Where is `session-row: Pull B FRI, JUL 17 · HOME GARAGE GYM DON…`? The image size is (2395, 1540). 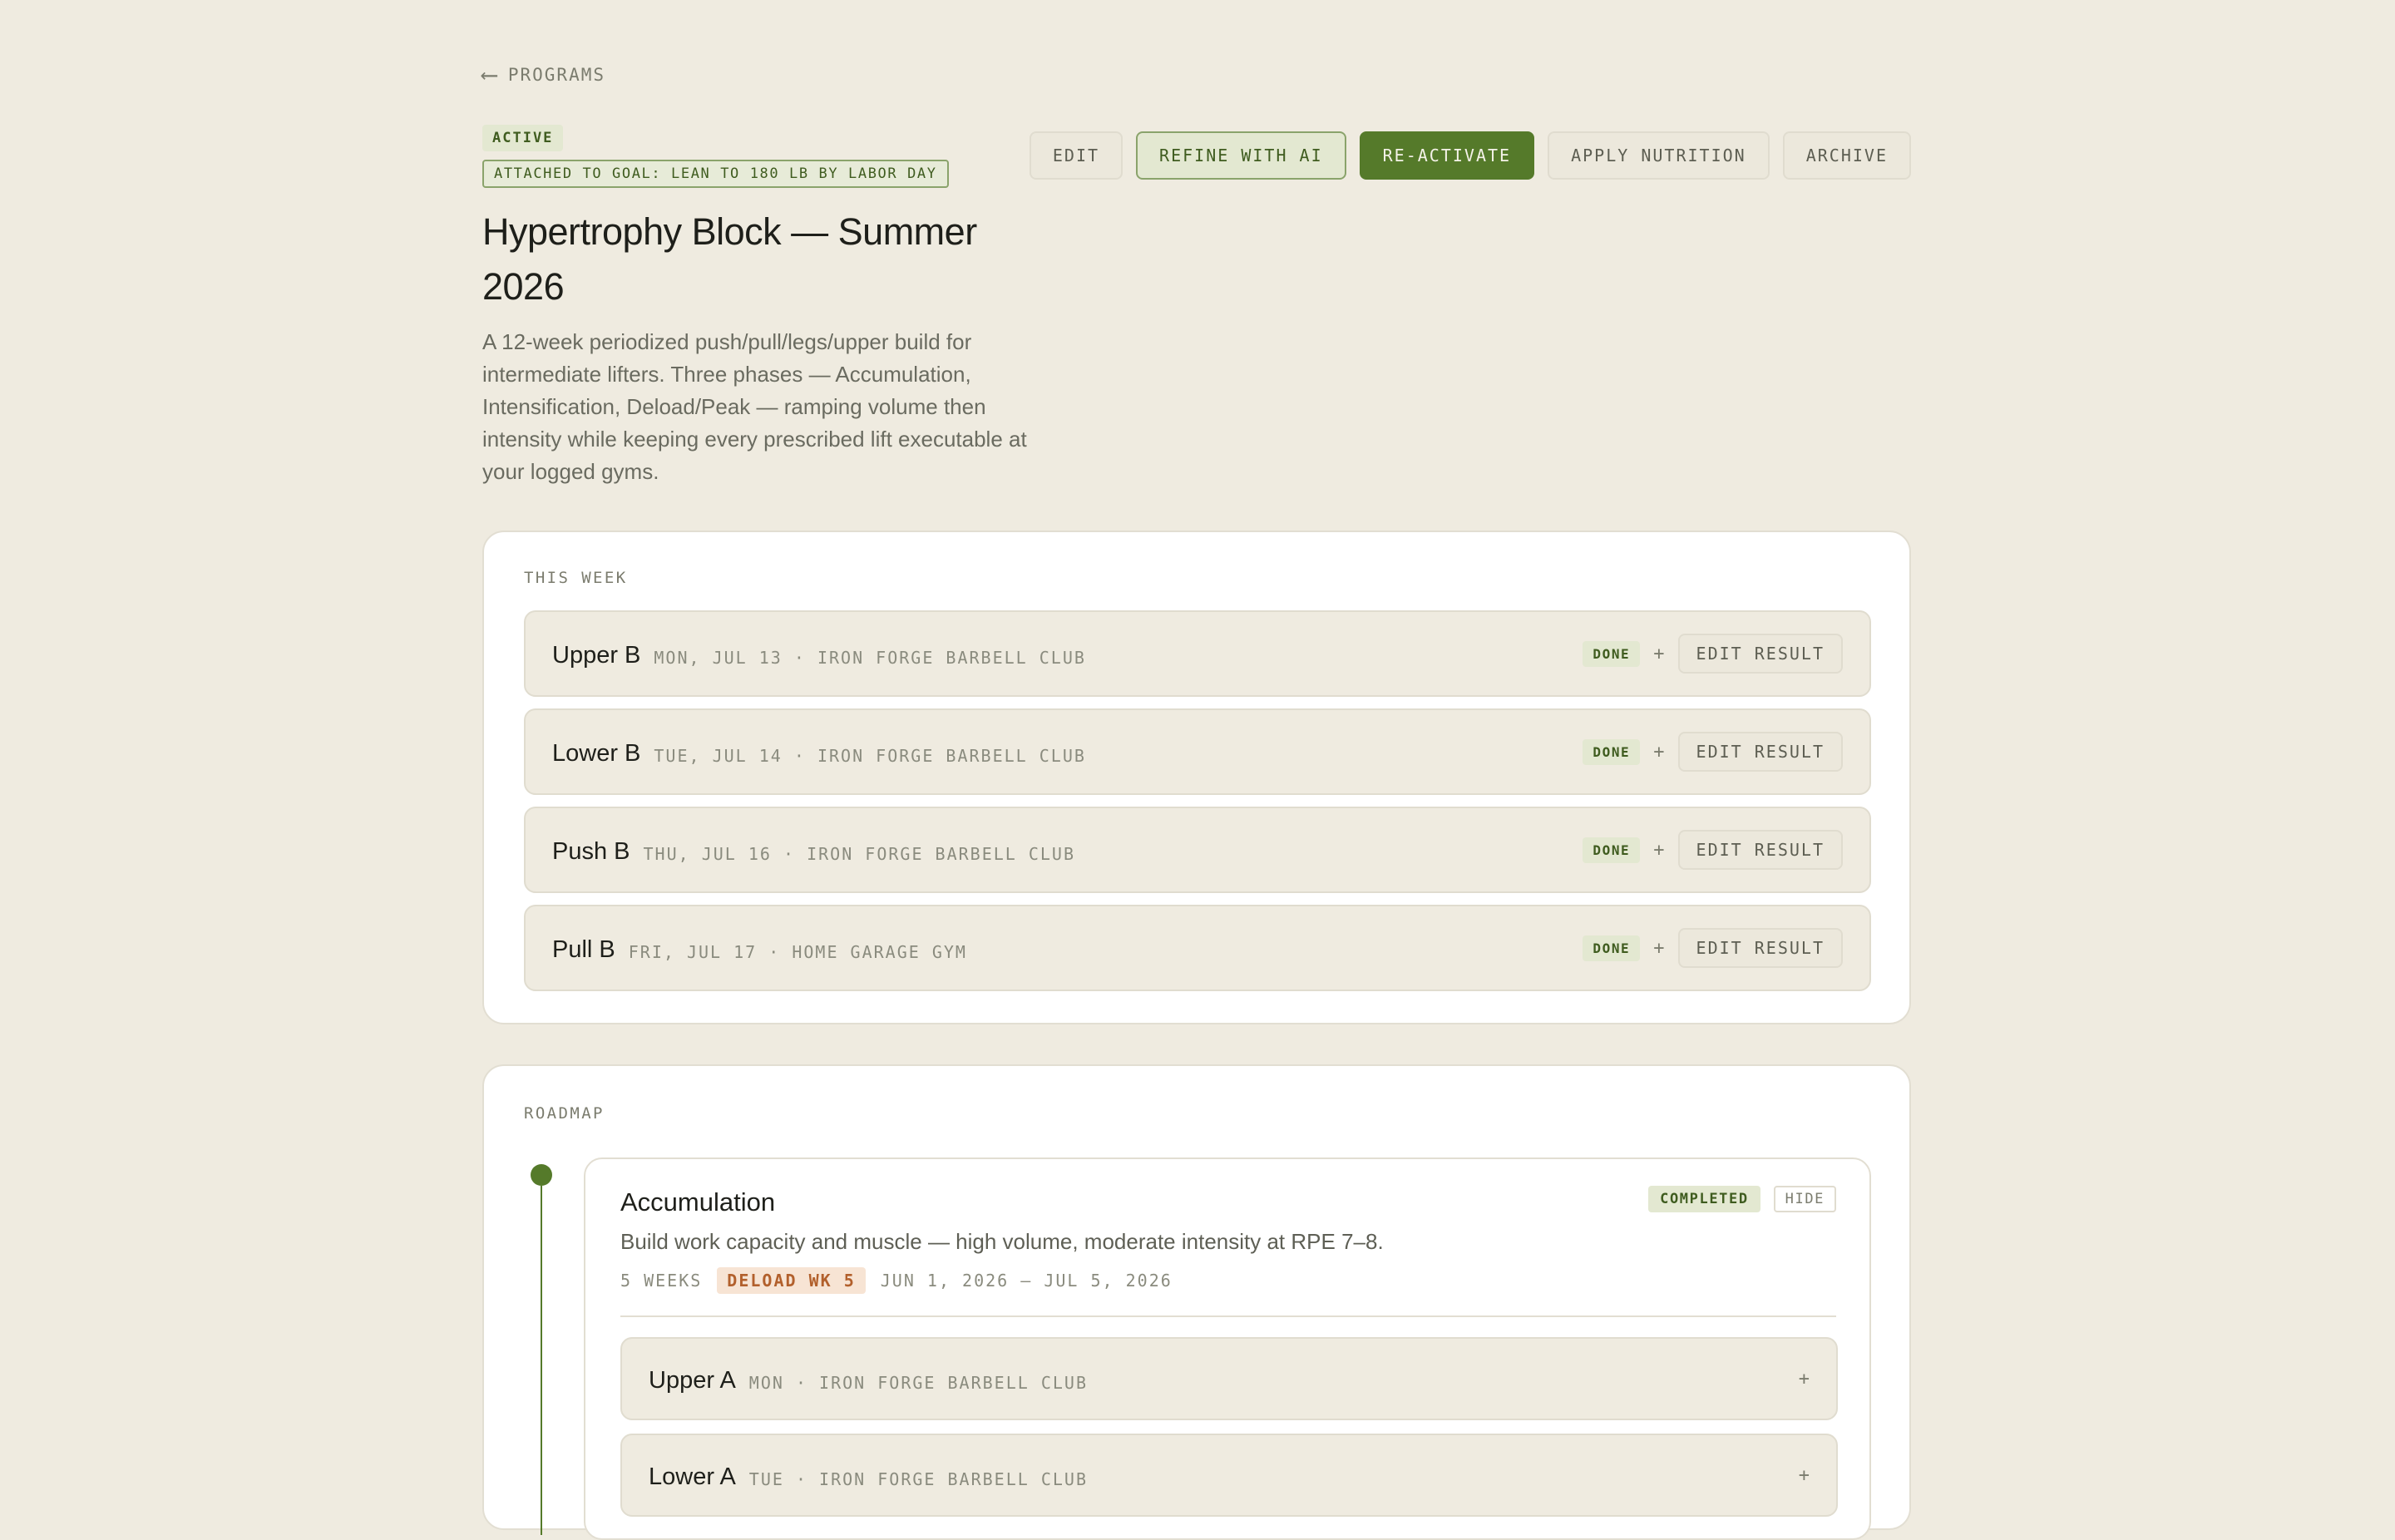 session-row: Pull B FRI, JUL 17 · HOME GARAGE GYM DON… is located at coordinates (1197, 948).